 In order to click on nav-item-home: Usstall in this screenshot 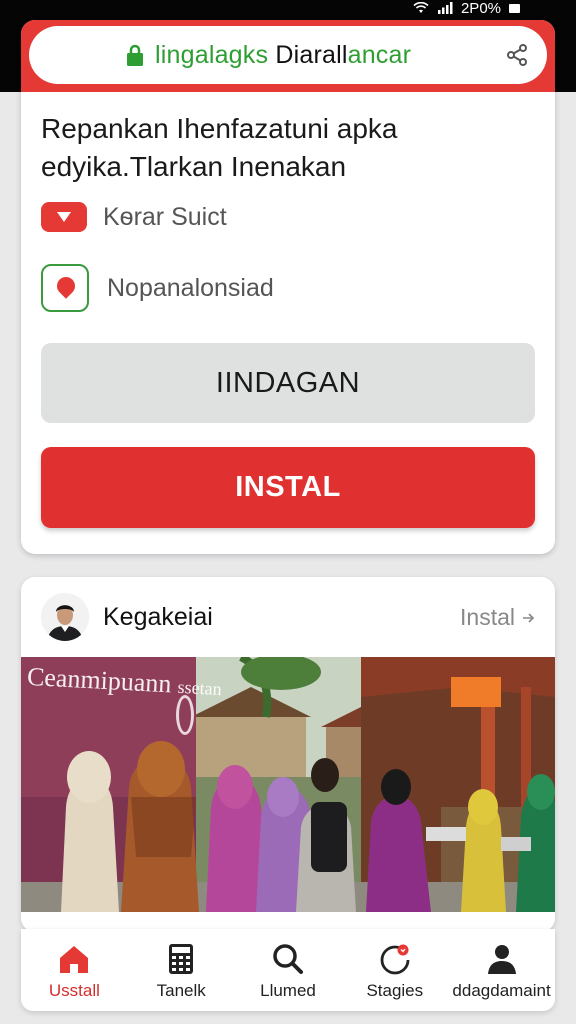, I will do `click(74, 970)`.